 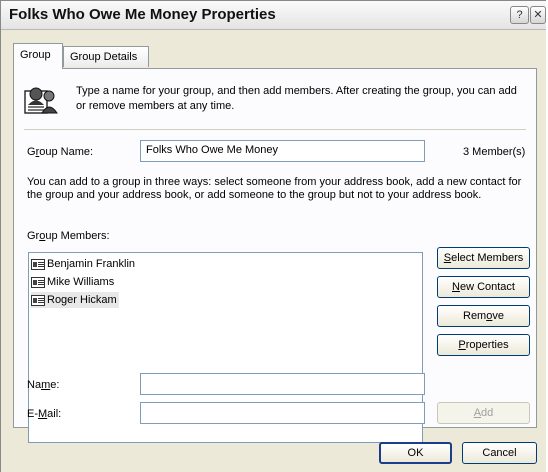 I want to click on group-members-label: Group Members:, so click(x=68, y=236).